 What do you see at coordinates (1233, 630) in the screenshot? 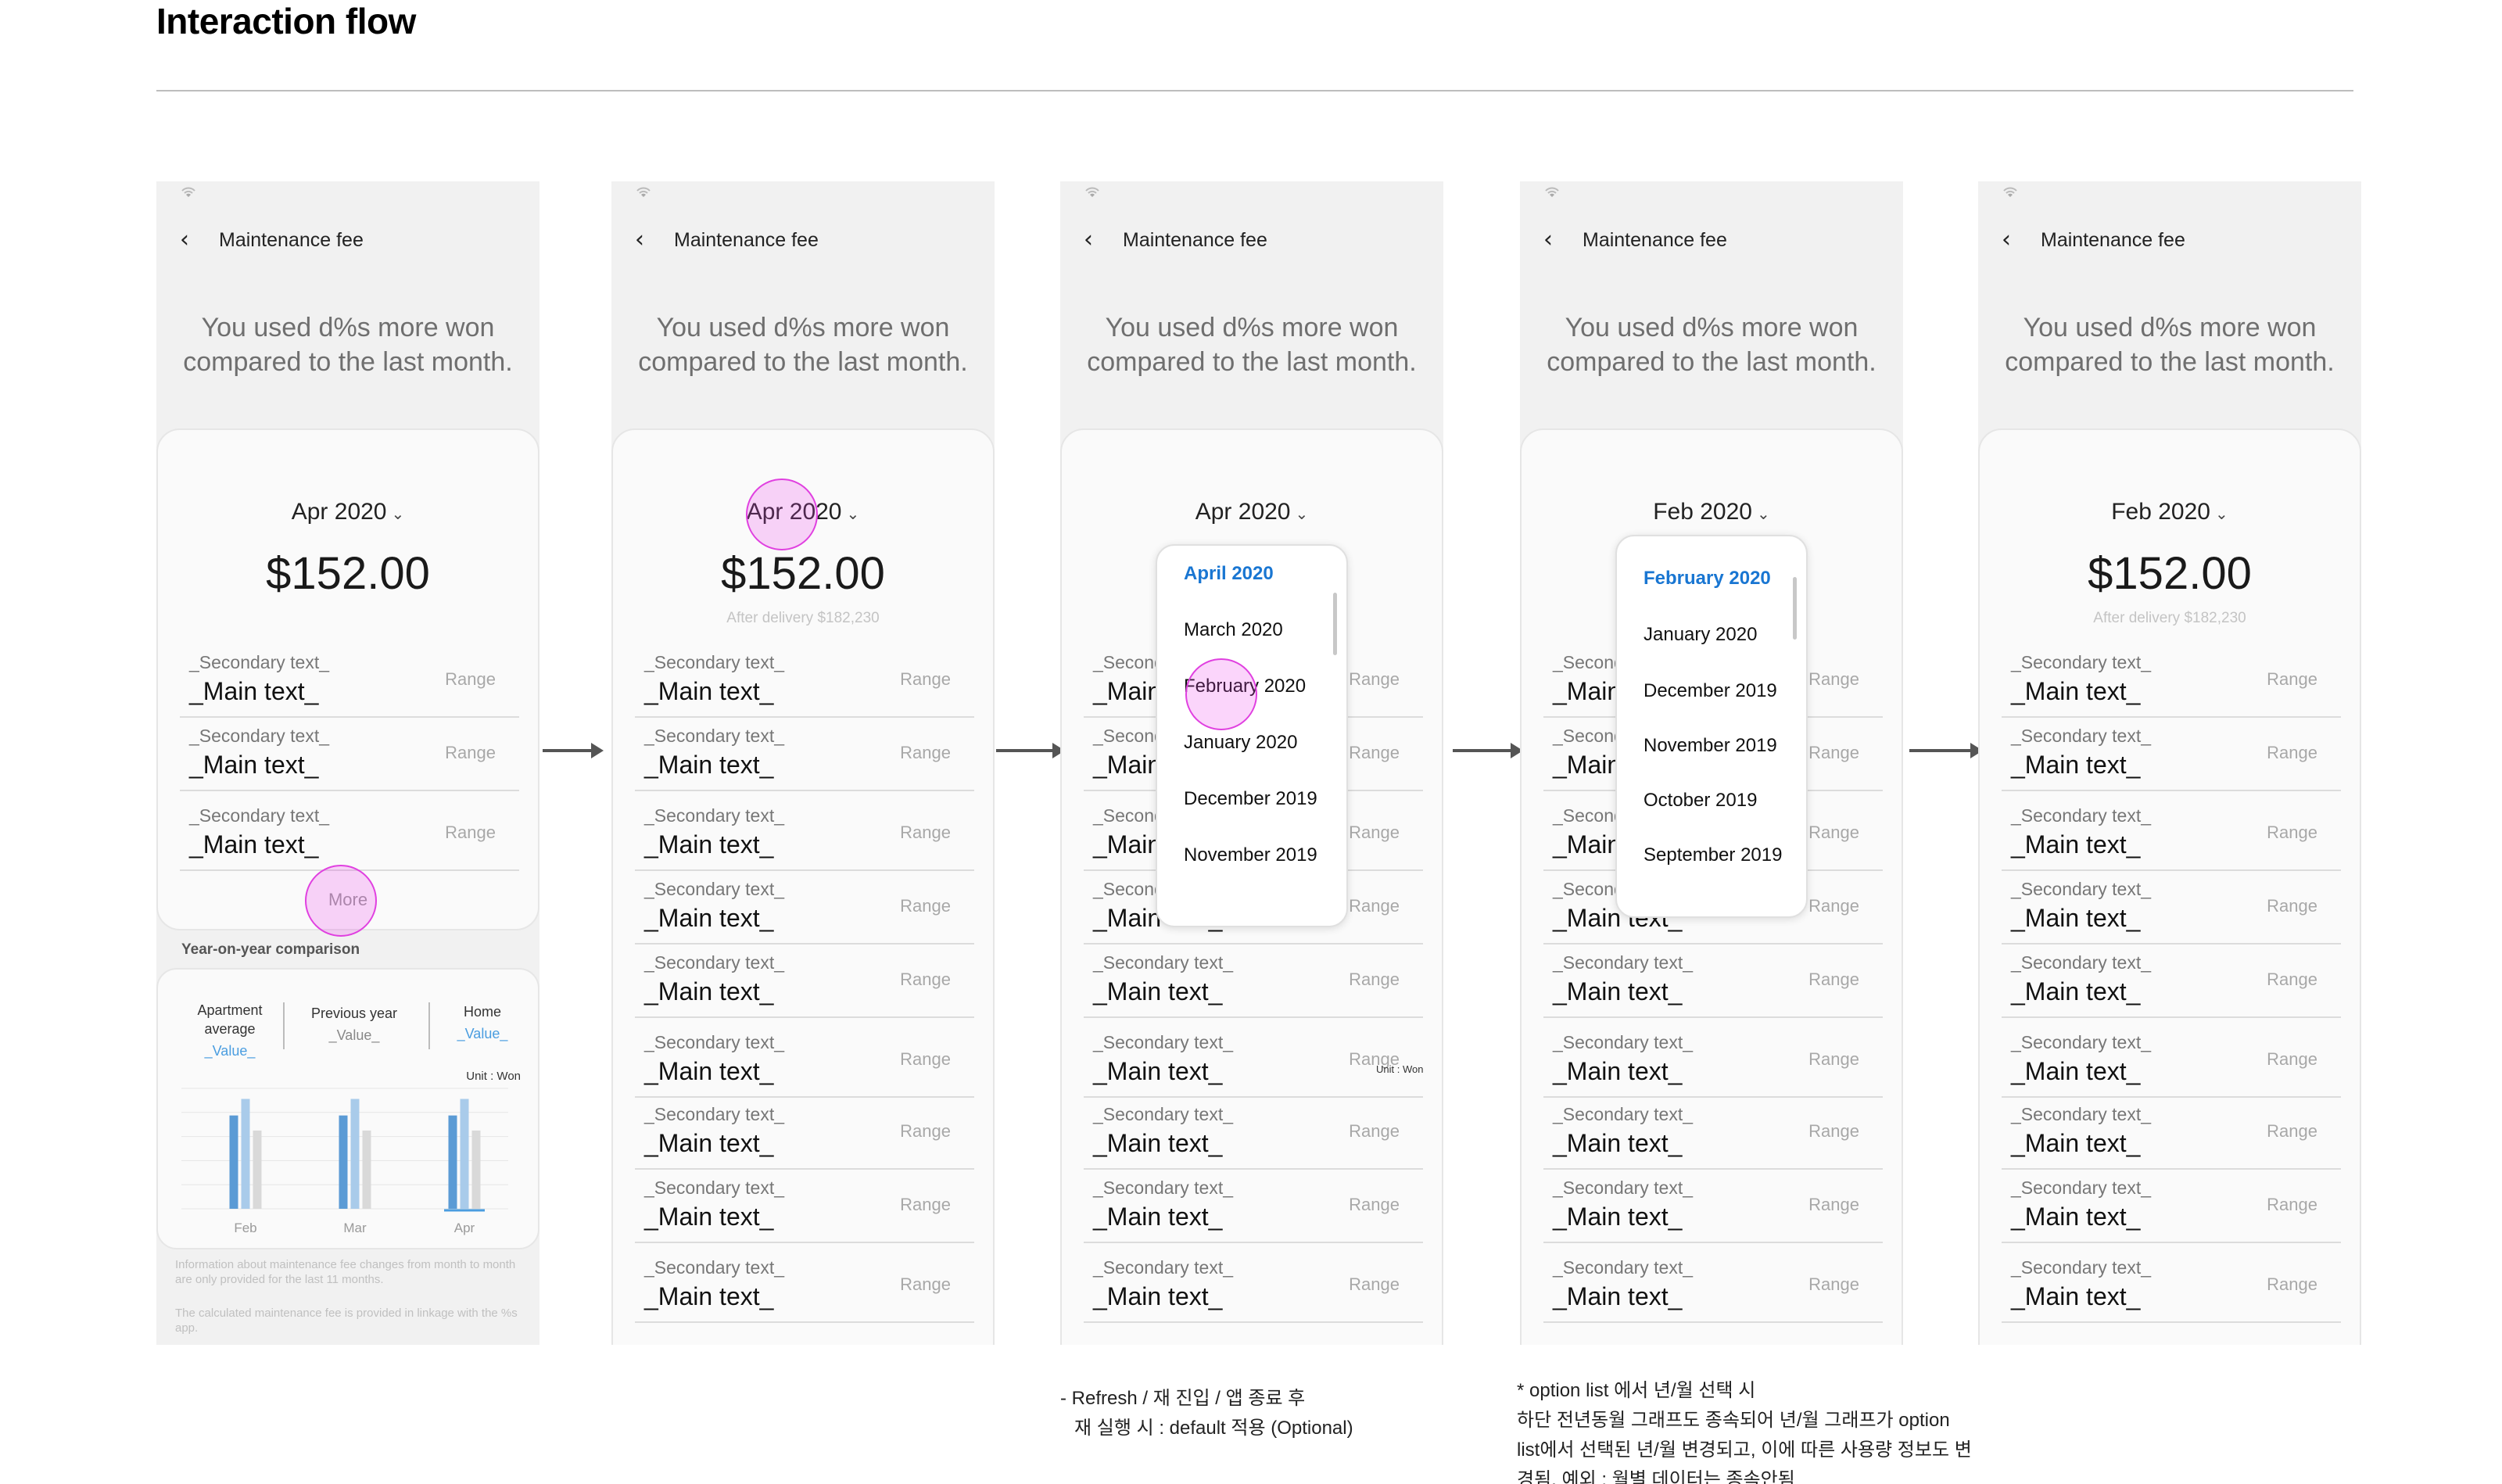
I see `dropdown-option: March 2020` at bounding box center [1233, 630].